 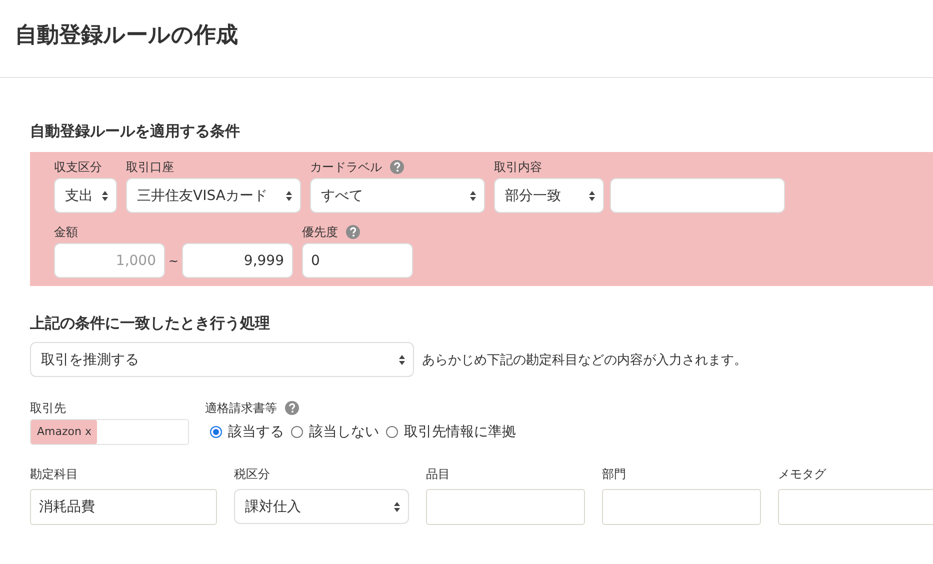 I want to click on field-label: 金額, so click(x=66, y=232).